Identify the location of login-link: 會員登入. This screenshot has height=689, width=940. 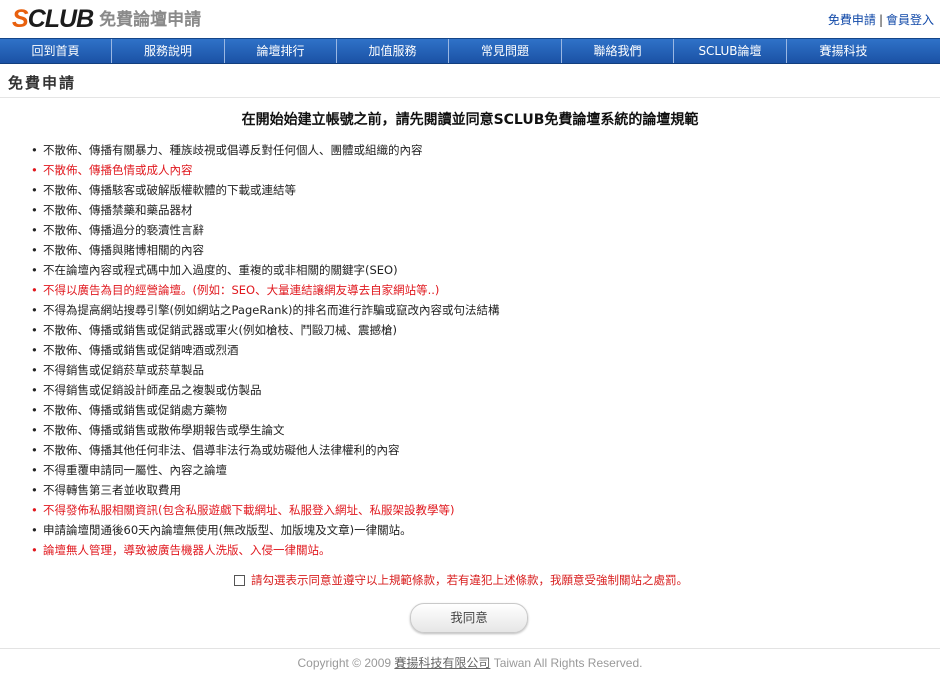
(910, 20).